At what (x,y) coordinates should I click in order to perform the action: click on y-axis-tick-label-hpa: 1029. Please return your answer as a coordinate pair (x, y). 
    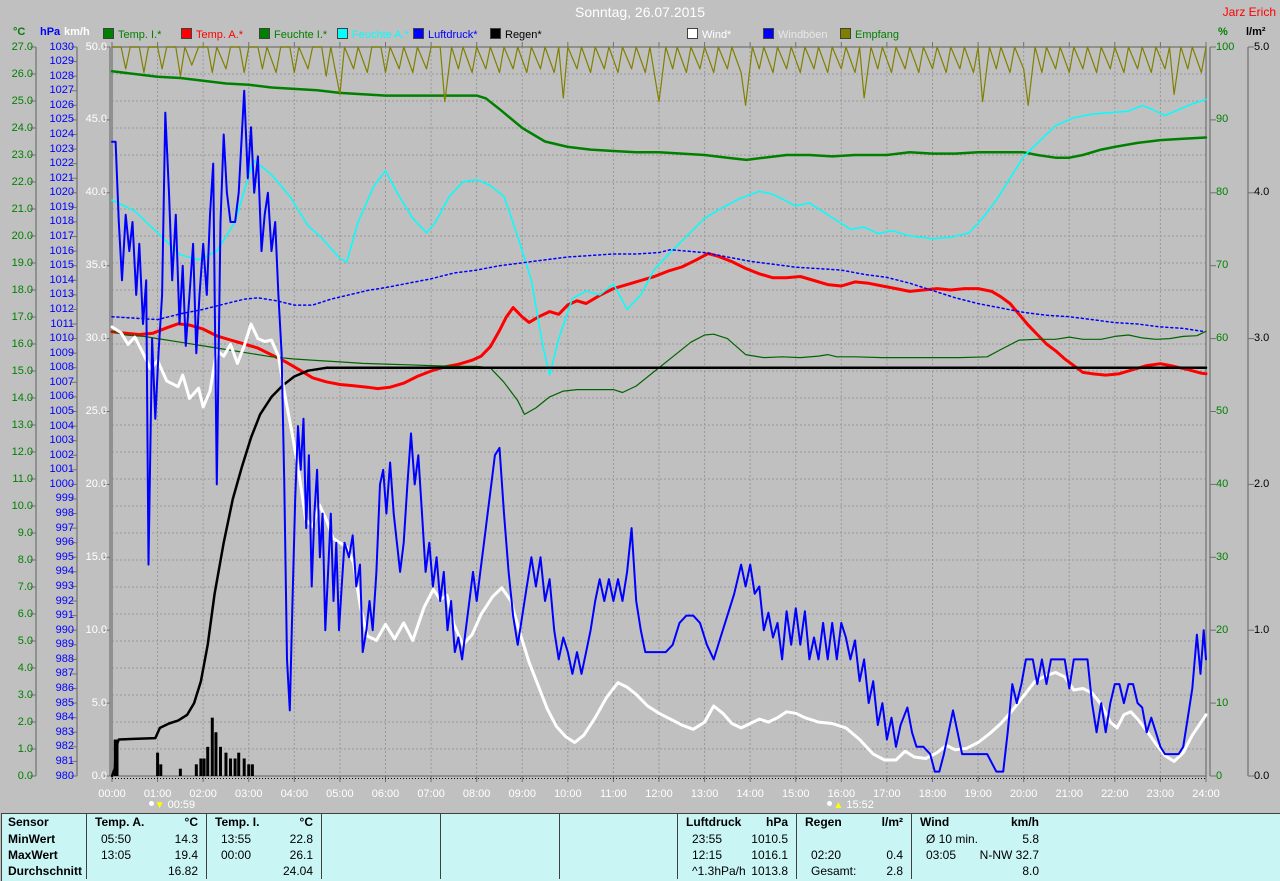
    Looking at the image, I should click on (61, 61).